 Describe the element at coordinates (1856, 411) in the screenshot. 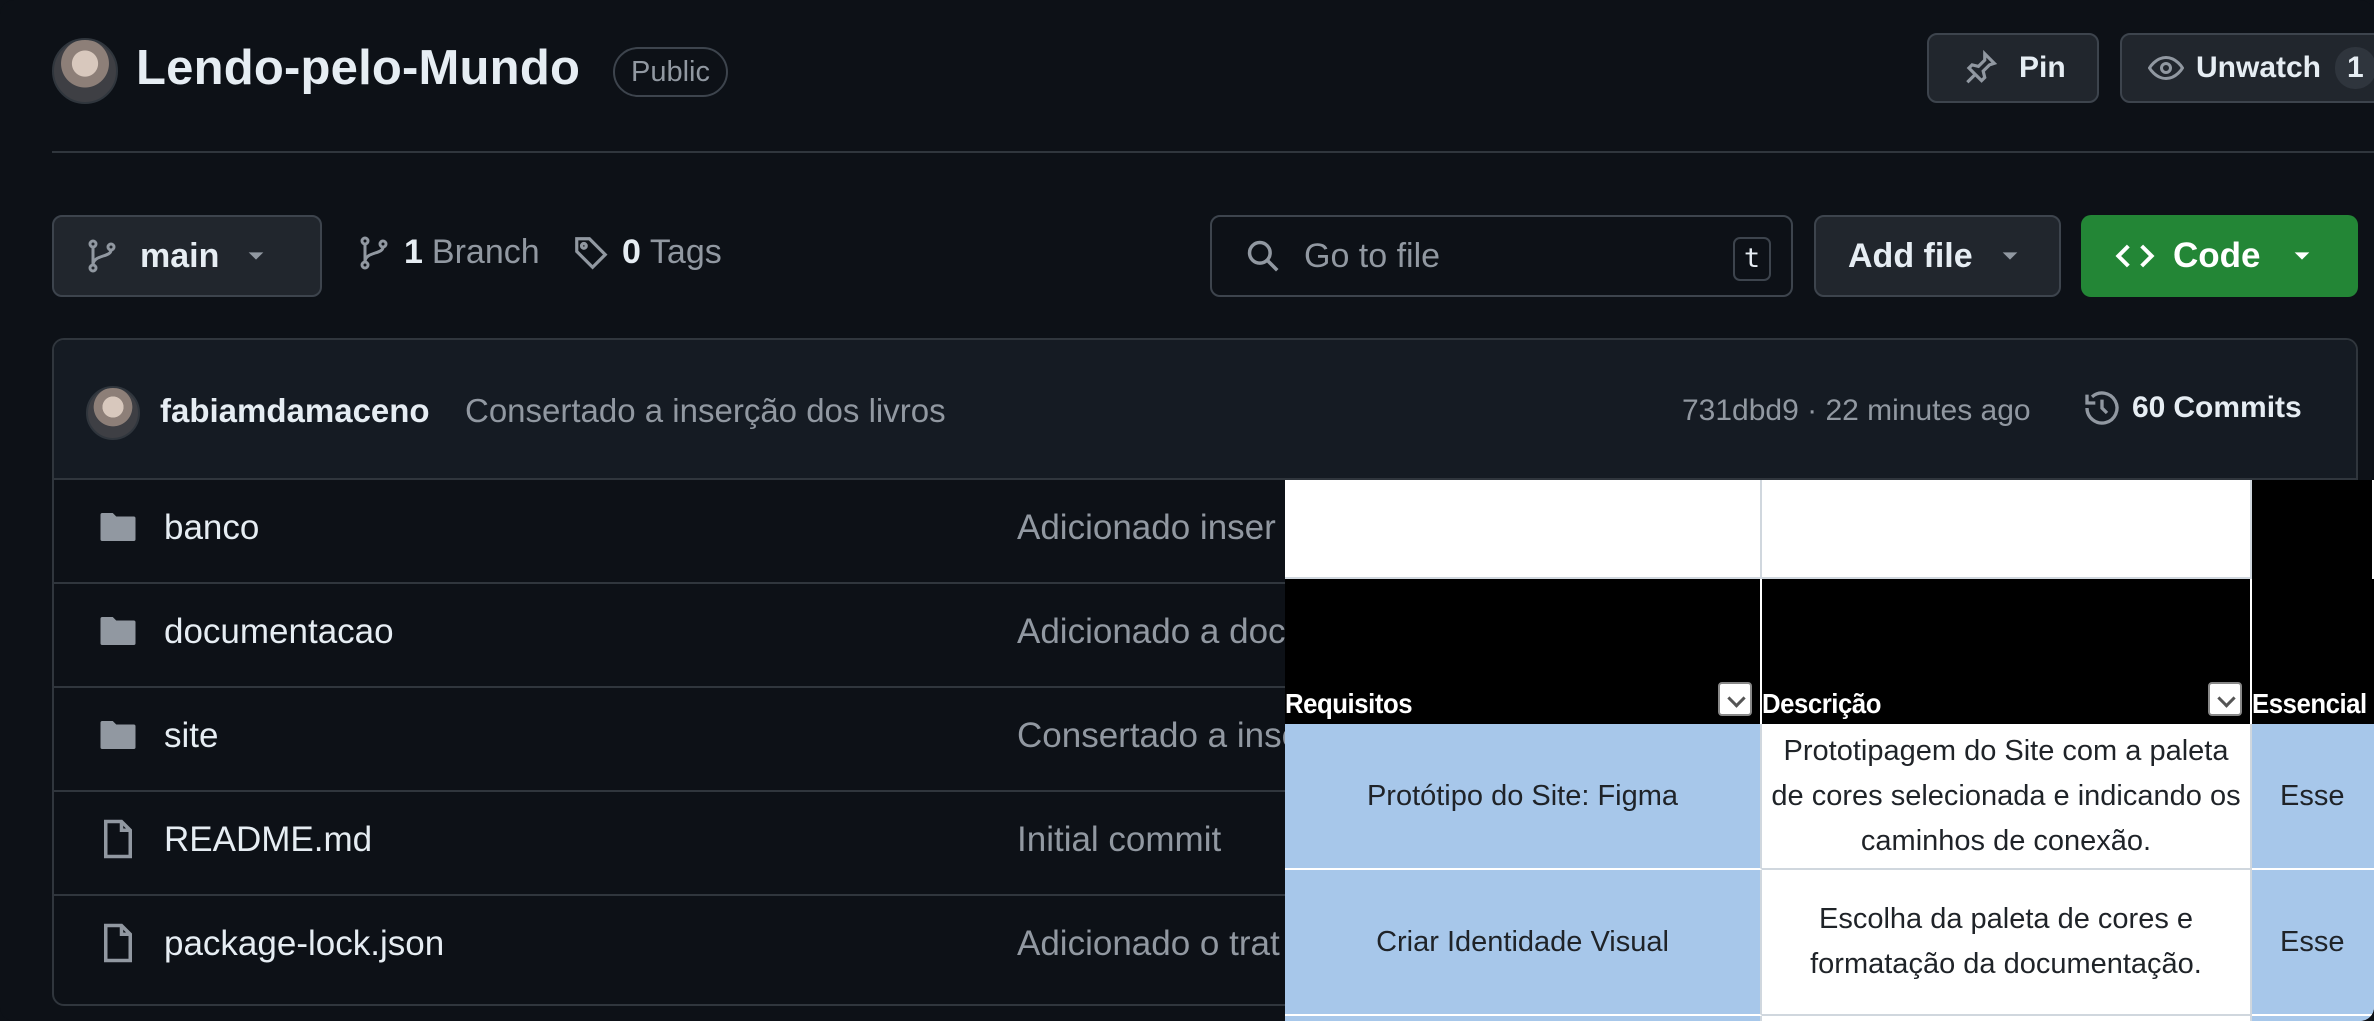

I see `commit-hash-time: 731dbd9 · 22 minutes ago` at that location.